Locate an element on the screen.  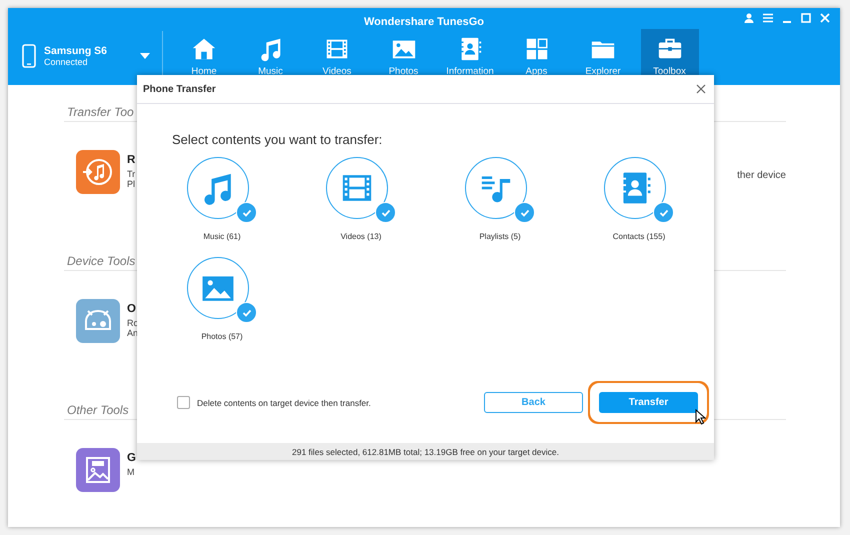
nav-tab: Explorer is located at coordinates (603, 57).